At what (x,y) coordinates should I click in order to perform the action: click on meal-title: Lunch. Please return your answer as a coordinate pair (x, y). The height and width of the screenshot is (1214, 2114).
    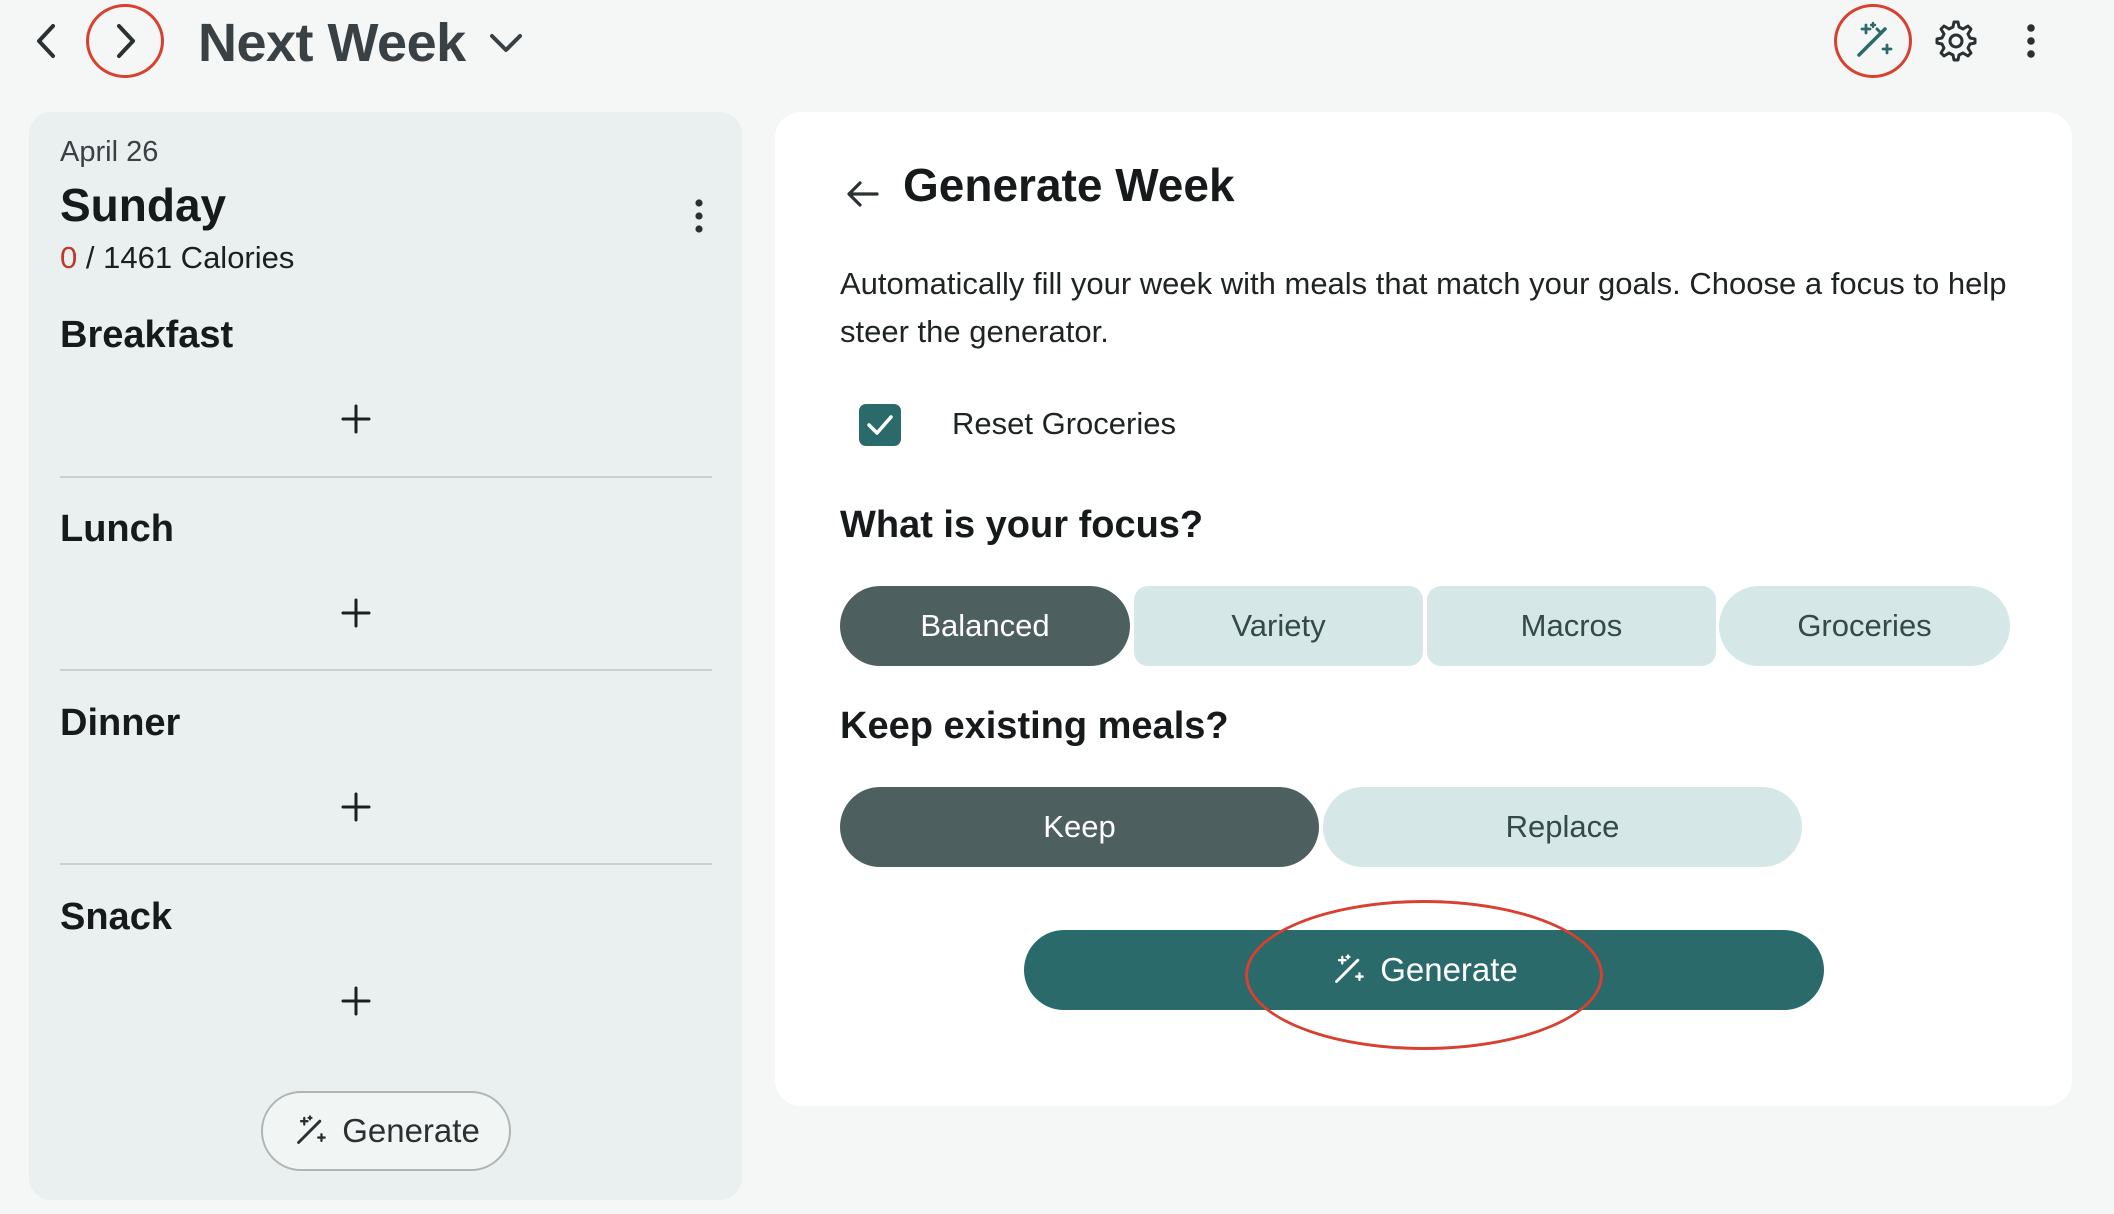
    Looking at the image, I should click on (117, 529).